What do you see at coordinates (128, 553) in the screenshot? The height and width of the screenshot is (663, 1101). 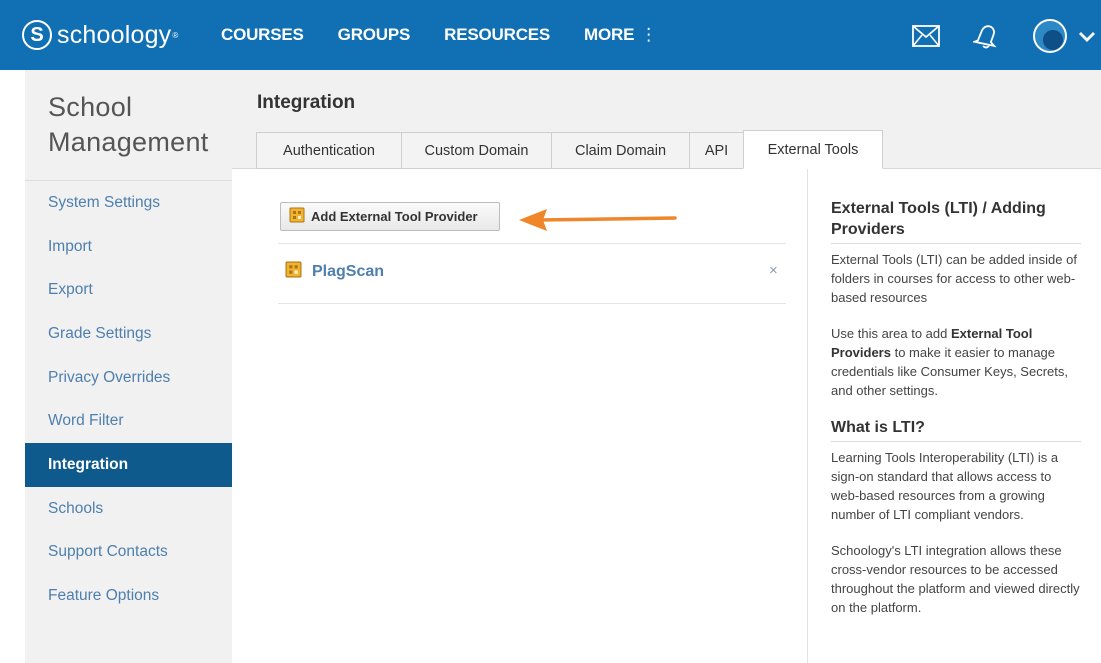 I see `sidebar-item-support-contacts: Support Contacts` at bounding box center [128, 553].